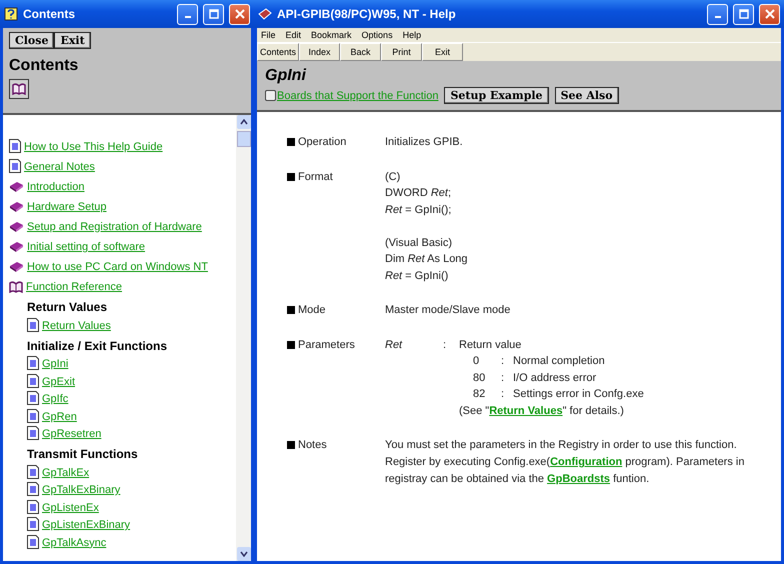  Describe the element at coordinates (559, 361) in the screenshot. I see `value-meaning: Normal completion` at that location.